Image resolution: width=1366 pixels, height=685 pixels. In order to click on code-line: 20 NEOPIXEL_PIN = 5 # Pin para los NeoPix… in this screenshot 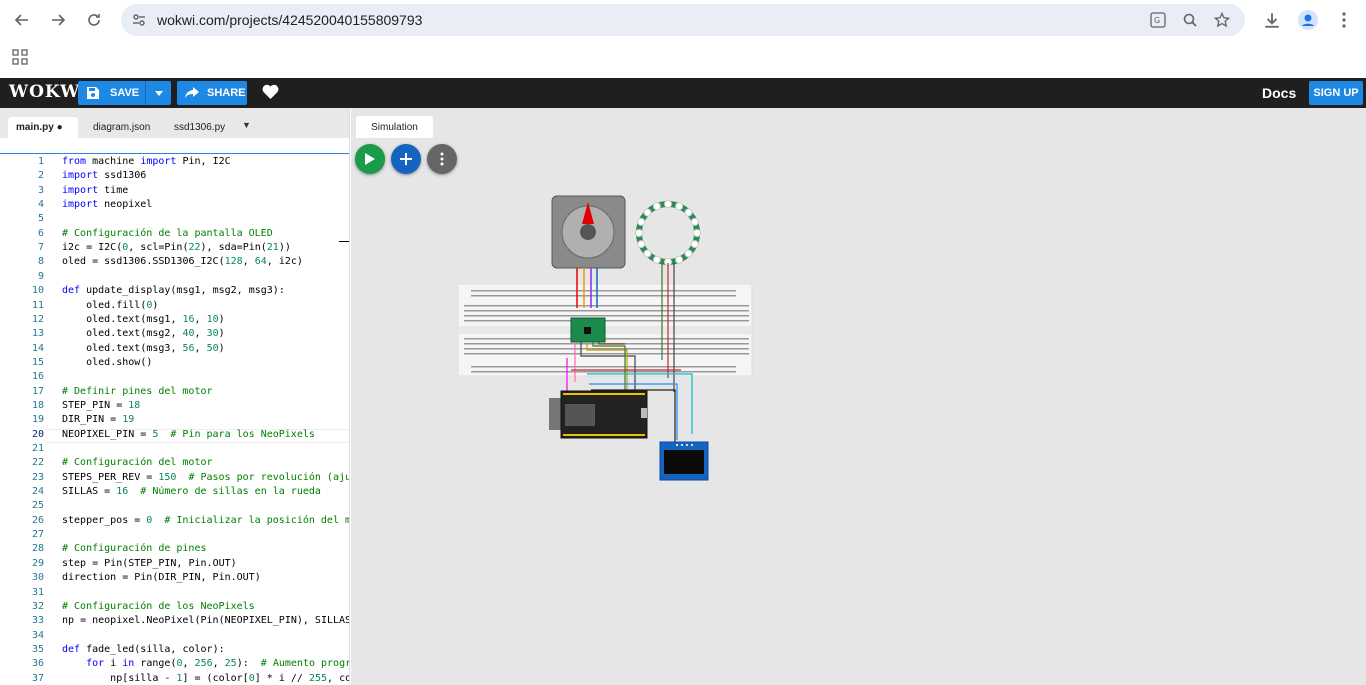, I will do `click(174, 436)`.